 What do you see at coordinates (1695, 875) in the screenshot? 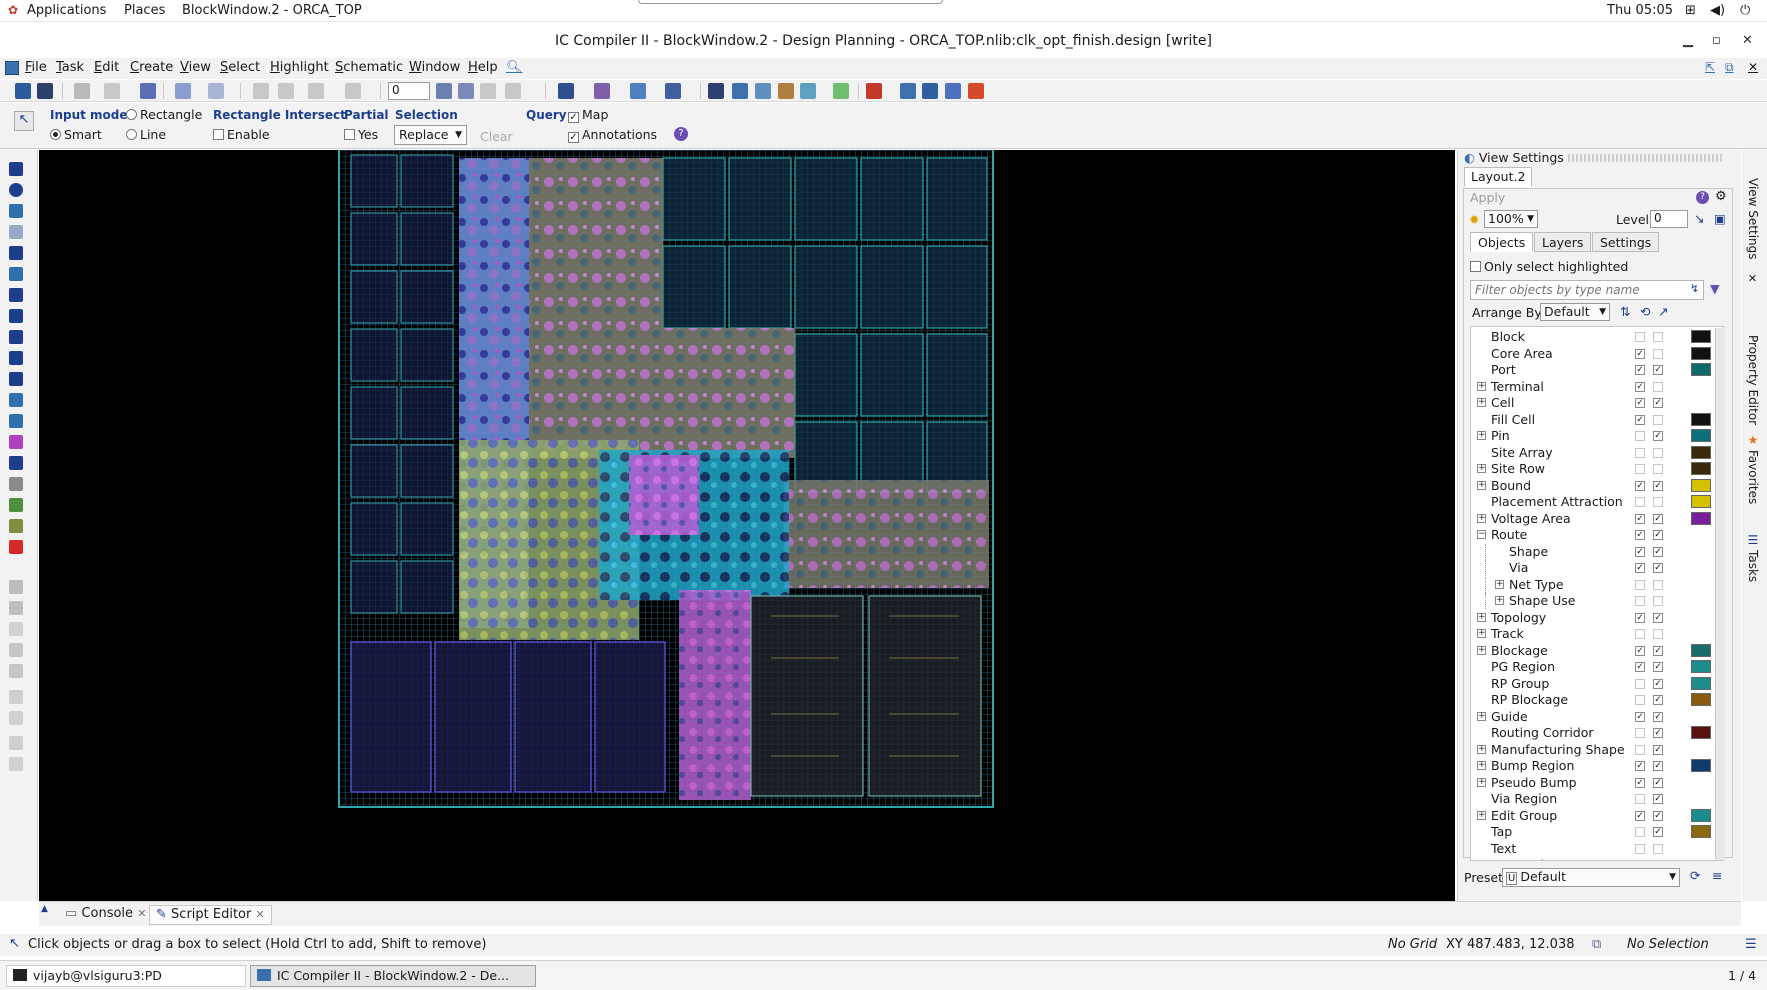
I see `reload-preset-icon: ⟳` at bounding box center [1695, 875].